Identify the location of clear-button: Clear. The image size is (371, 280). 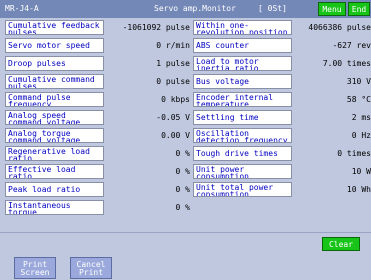
(341, 244).